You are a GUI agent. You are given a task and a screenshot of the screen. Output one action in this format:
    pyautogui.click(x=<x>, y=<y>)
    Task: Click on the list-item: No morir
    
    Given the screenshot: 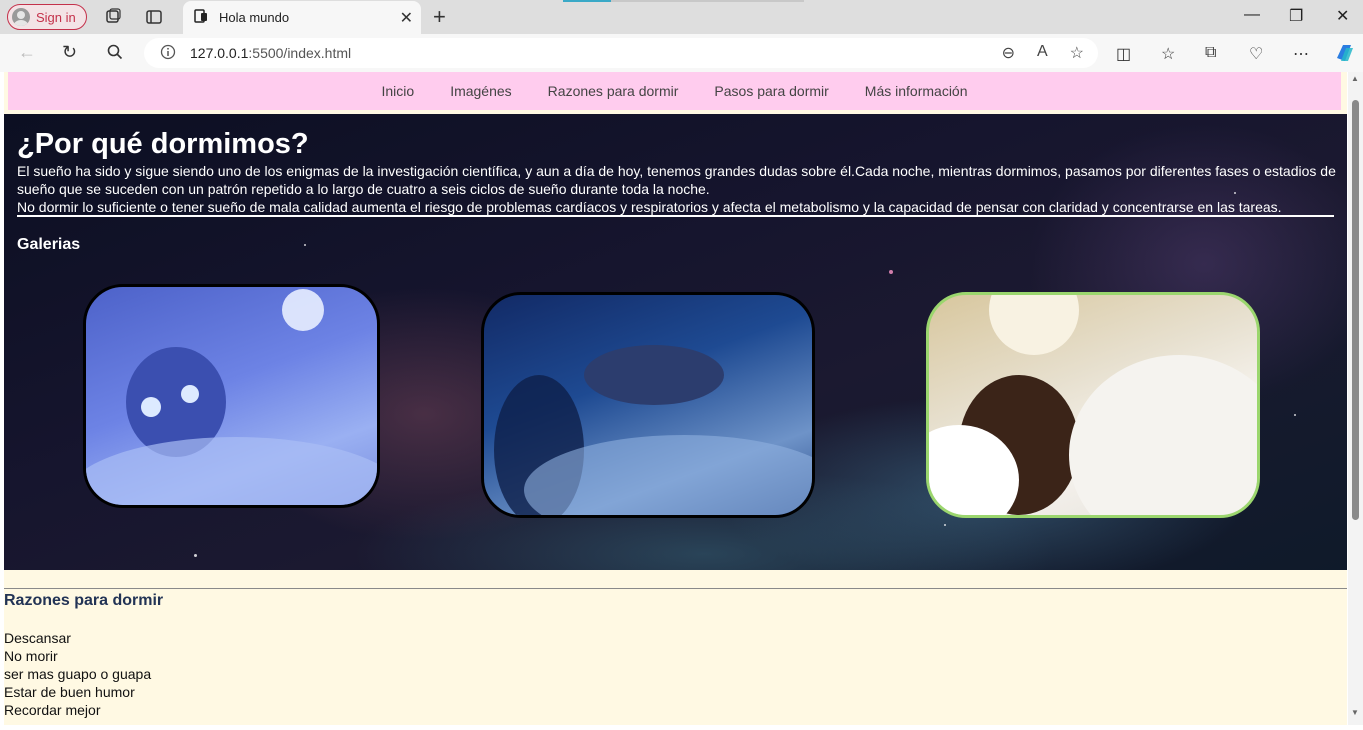 What is the action you would take?
    pyautogui.click(x=31, y=656)
    